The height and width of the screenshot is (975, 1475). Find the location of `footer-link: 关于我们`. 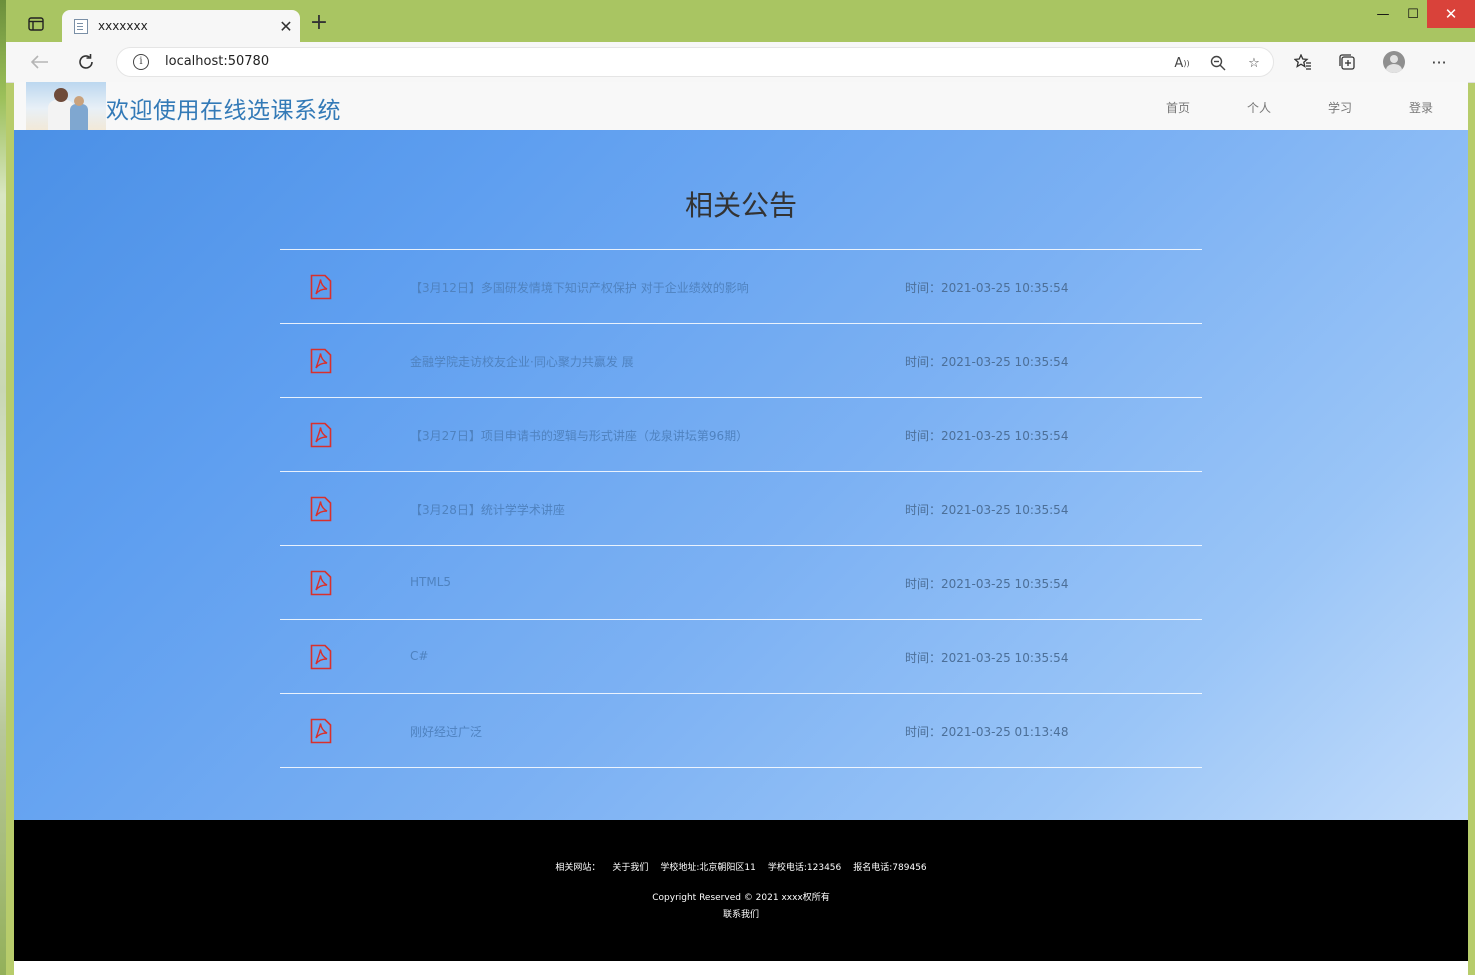

footer-link: 关于我们 is located at coordinates (630, 868).